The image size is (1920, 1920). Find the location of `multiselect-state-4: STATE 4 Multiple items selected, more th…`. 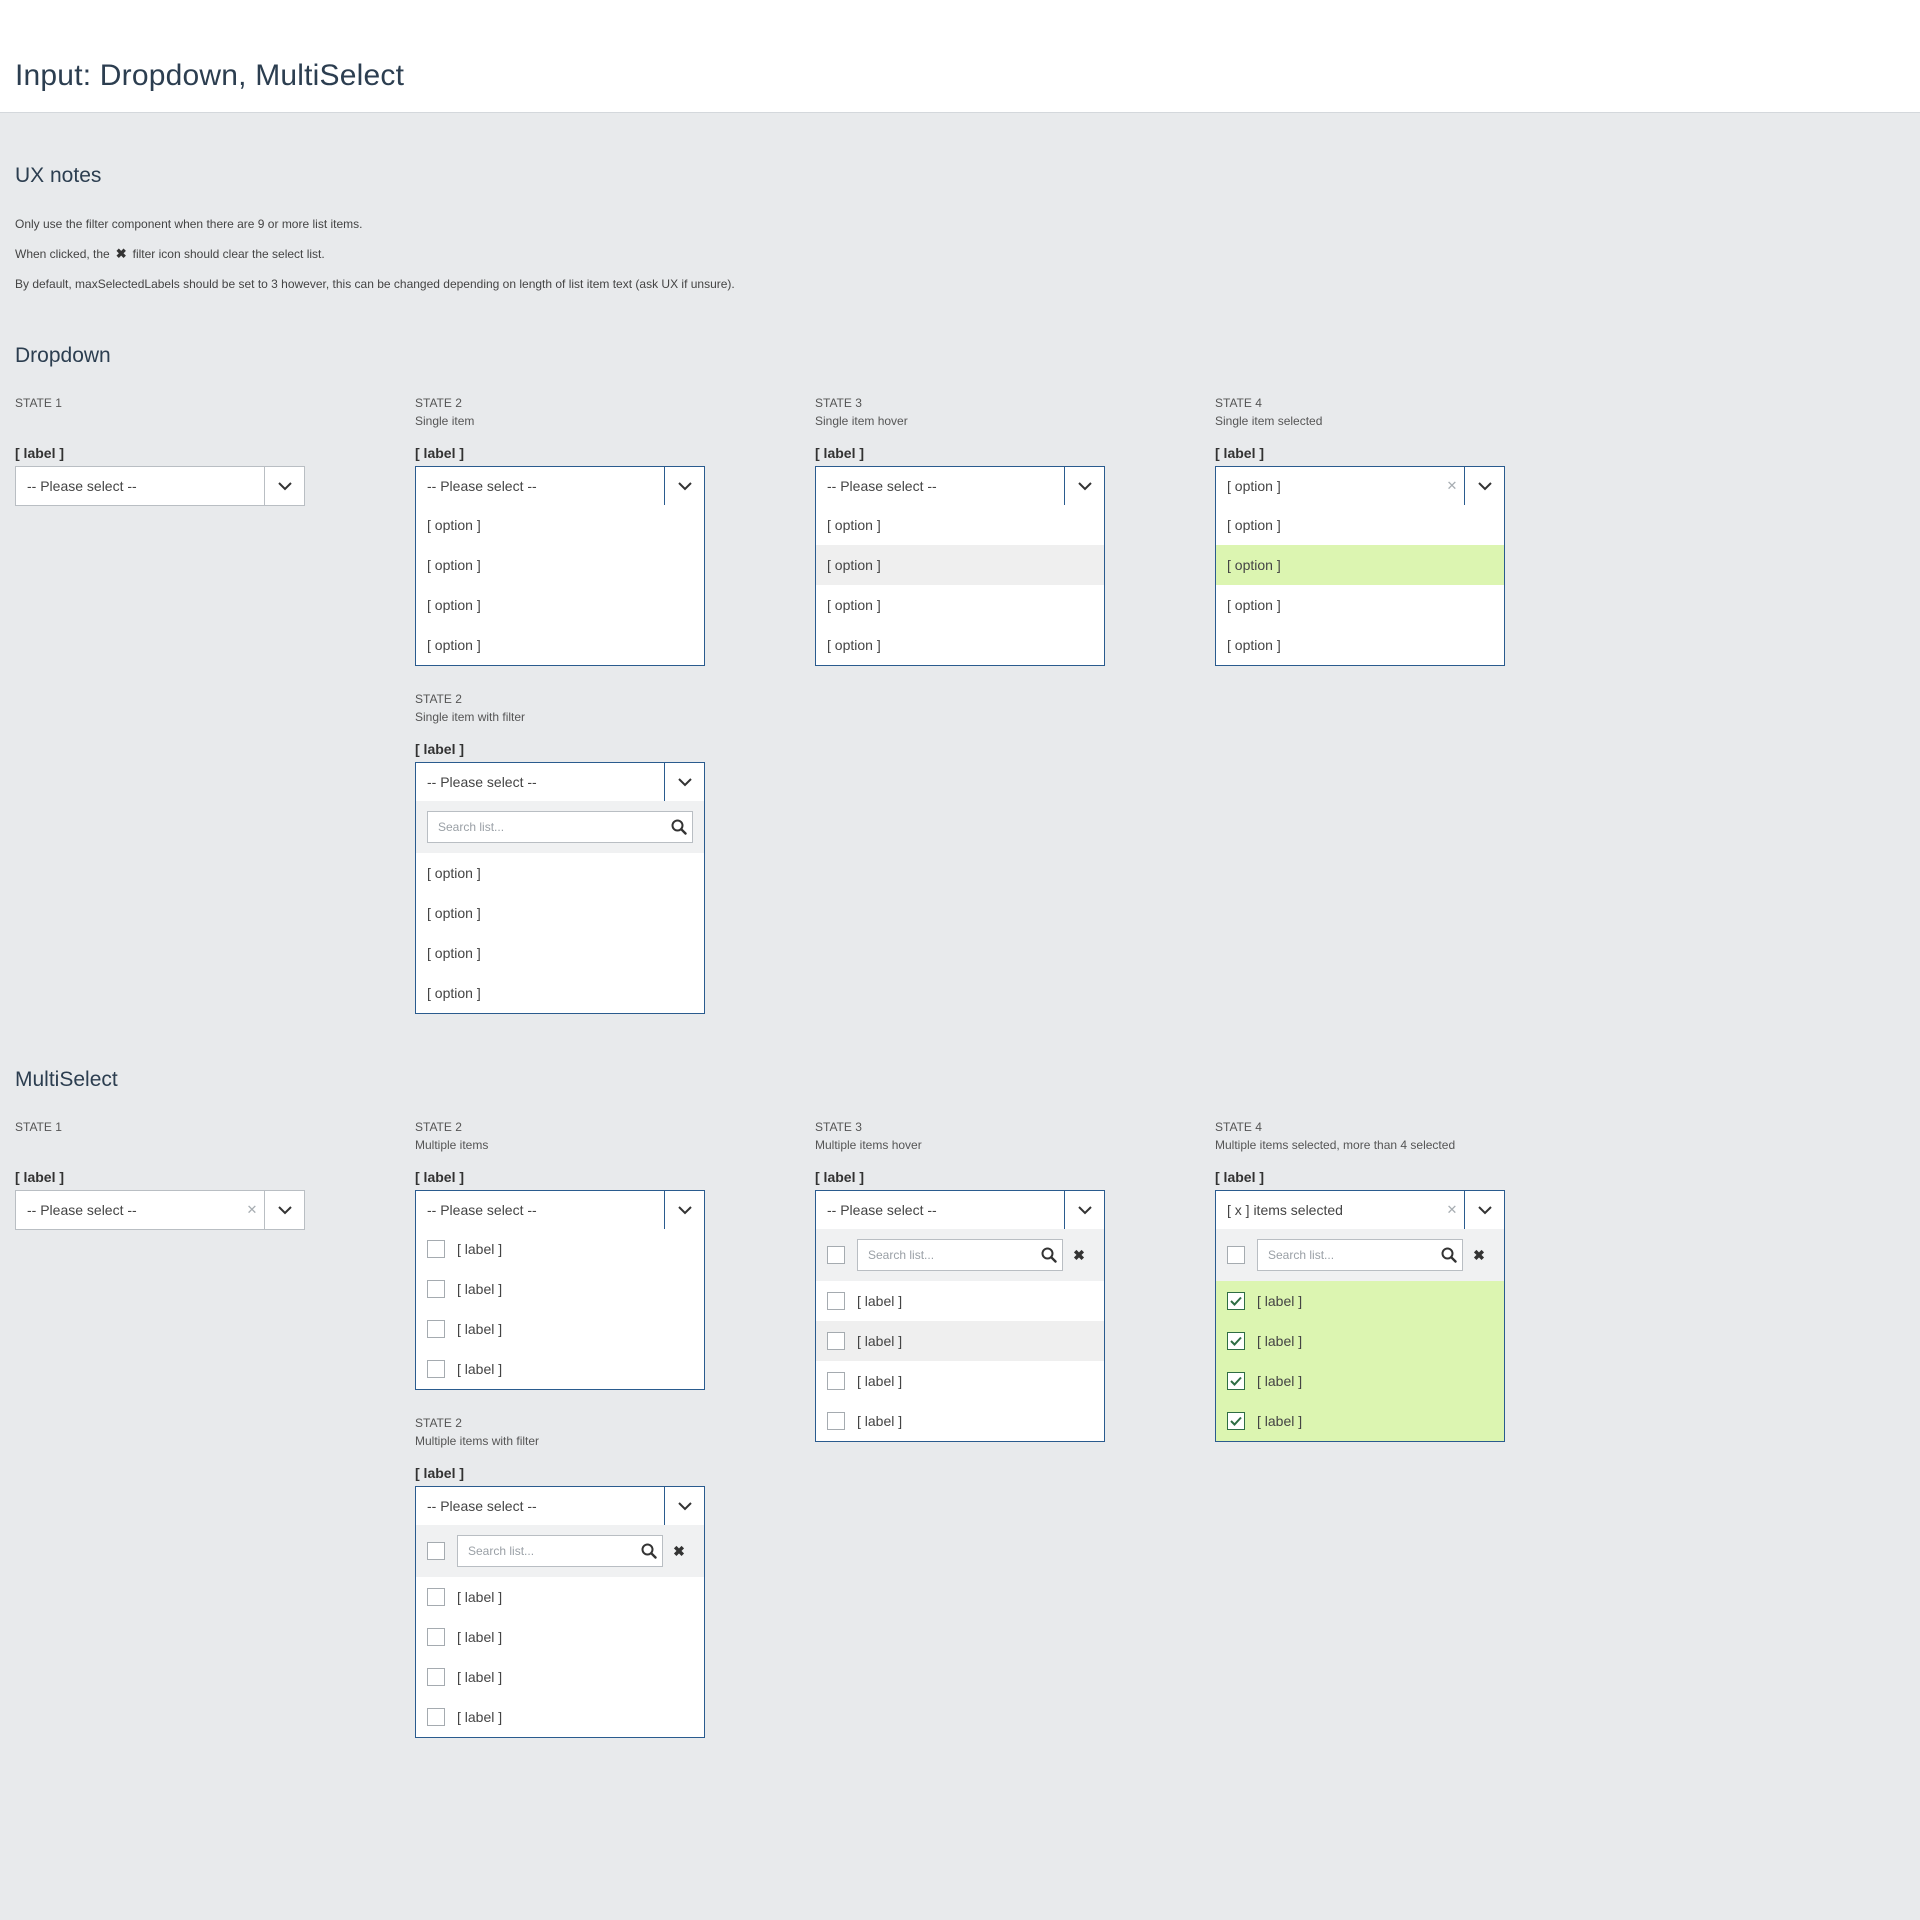

multiselect-state-4: STATE 4 Multiple items selected, more th… is located at coordinates (1360, 1280).